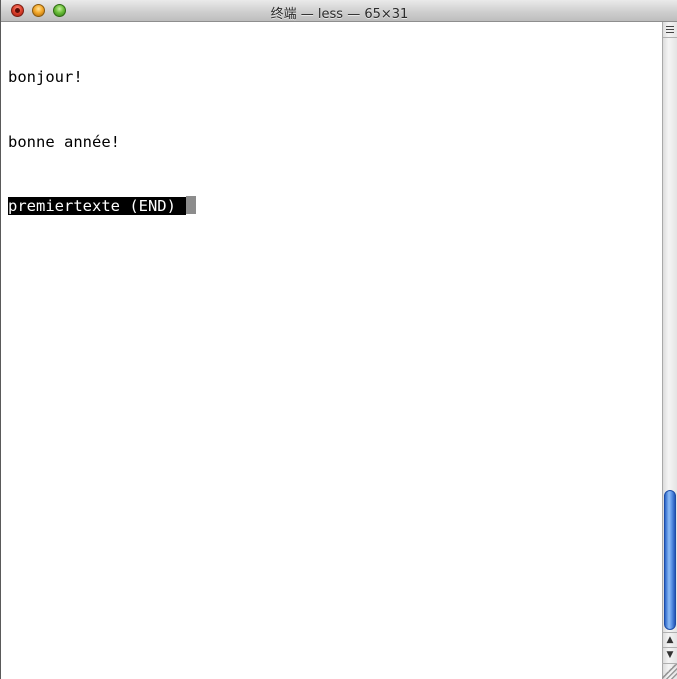  Describe the element at coordinates (669, 671) in the screenshot. I see `resize-grip-icon` at that location.